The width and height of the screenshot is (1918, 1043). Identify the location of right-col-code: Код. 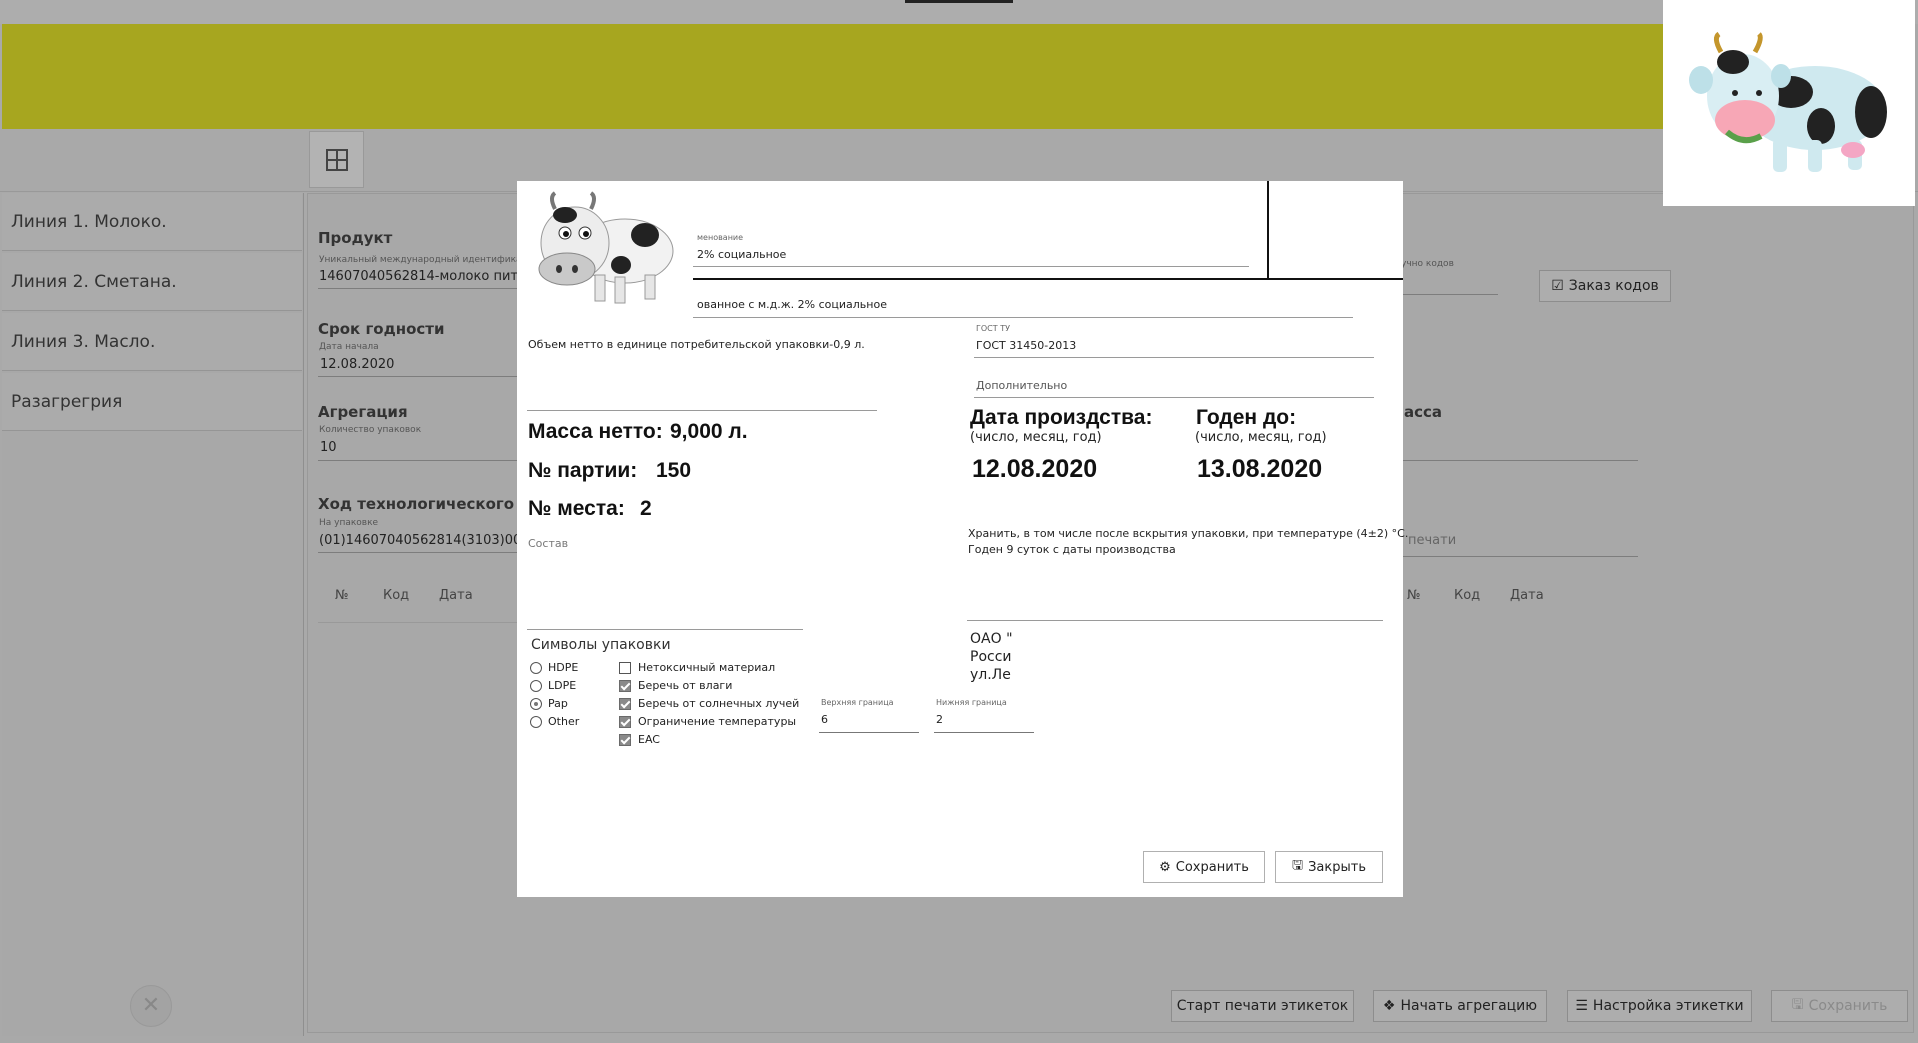
(1467, 595).